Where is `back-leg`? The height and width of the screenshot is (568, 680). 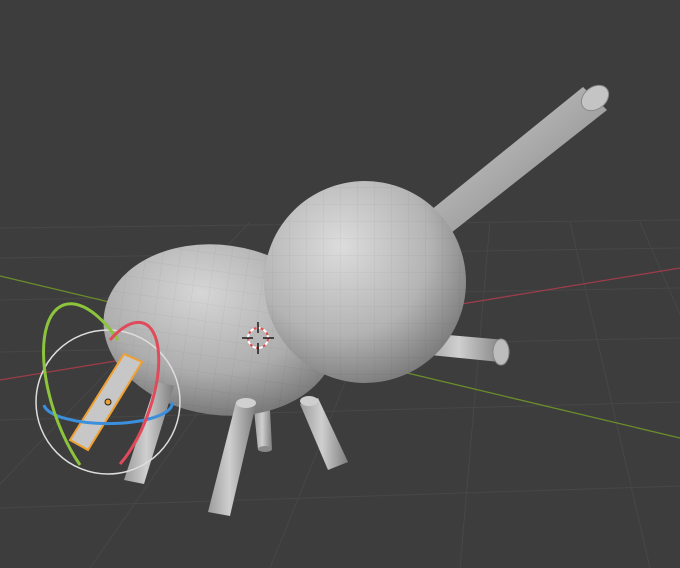
back-leg is located at coordinates (263, 431).